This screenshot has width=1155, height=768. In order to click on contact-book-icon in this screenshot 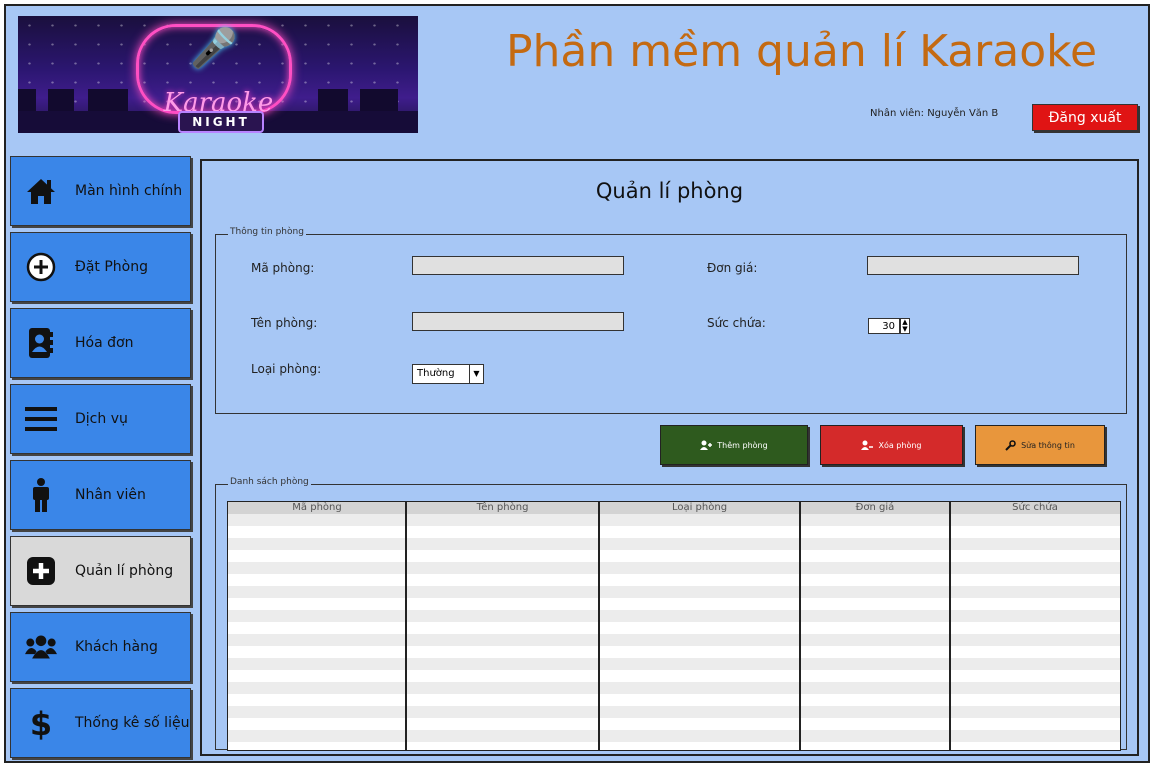, I will do `click(41, 343)`.